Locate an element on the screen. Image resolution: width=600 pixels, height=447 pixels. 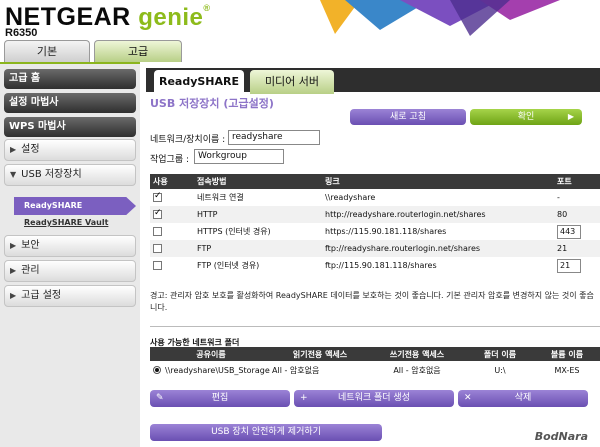
sidebar-item-wps-wizard: WPS 마법사 is located at coordinates (70, 127).